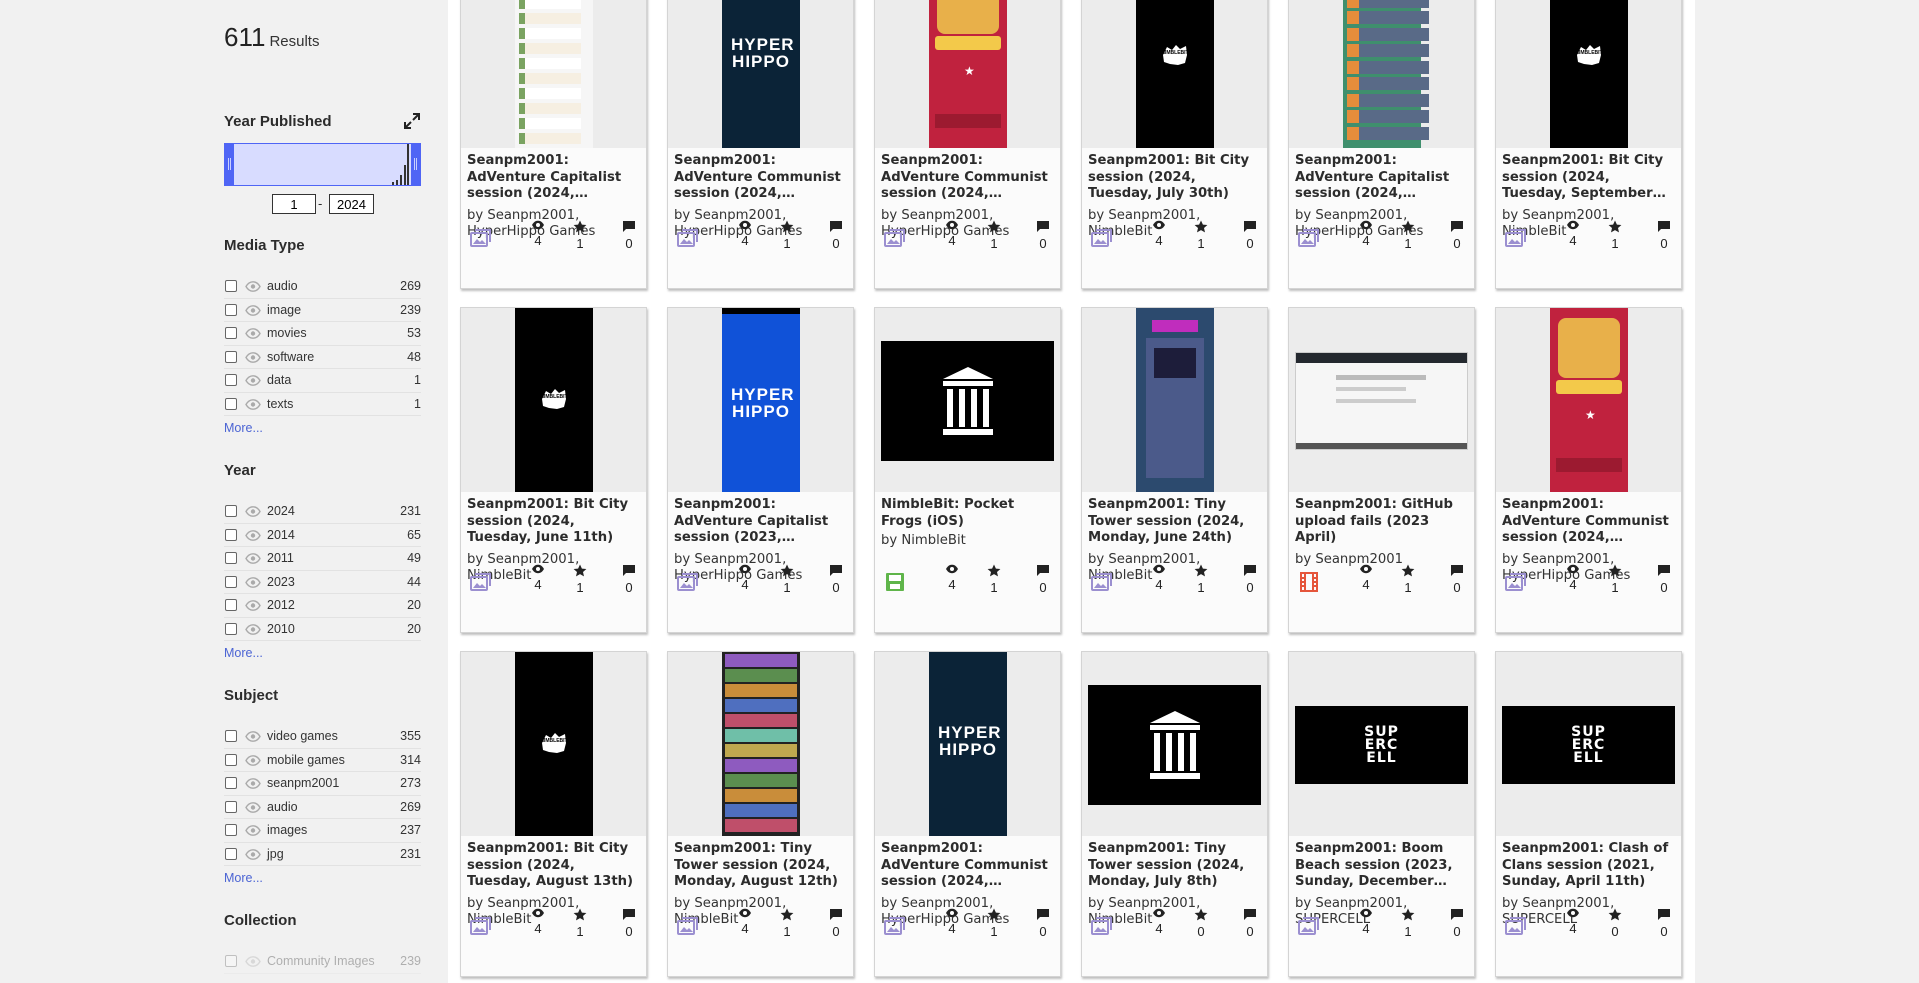  I want to click on facet-row-subject: mobile games 314, so click(322, 761).